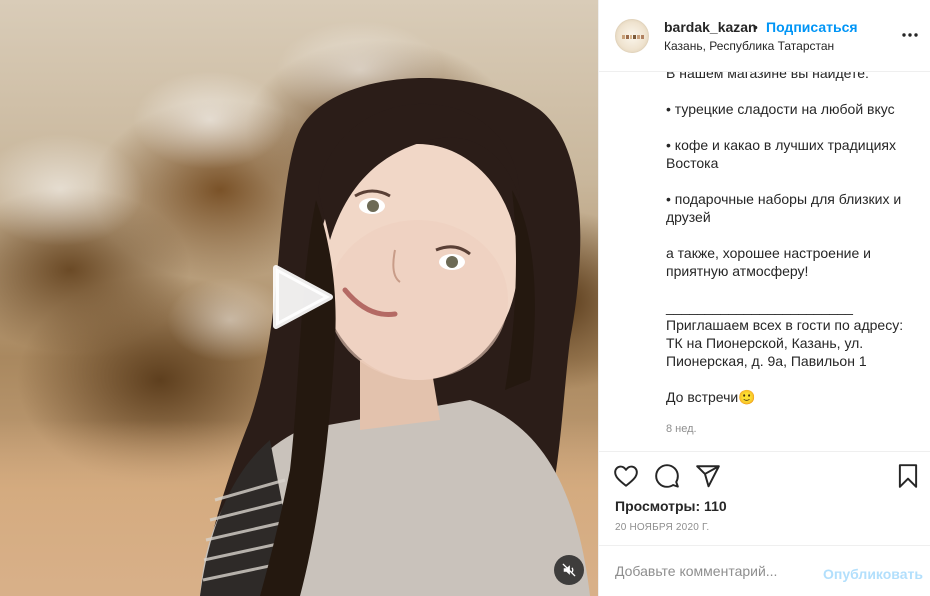  I want to click on views-count: Просмотры: 110, so click(671, 506).